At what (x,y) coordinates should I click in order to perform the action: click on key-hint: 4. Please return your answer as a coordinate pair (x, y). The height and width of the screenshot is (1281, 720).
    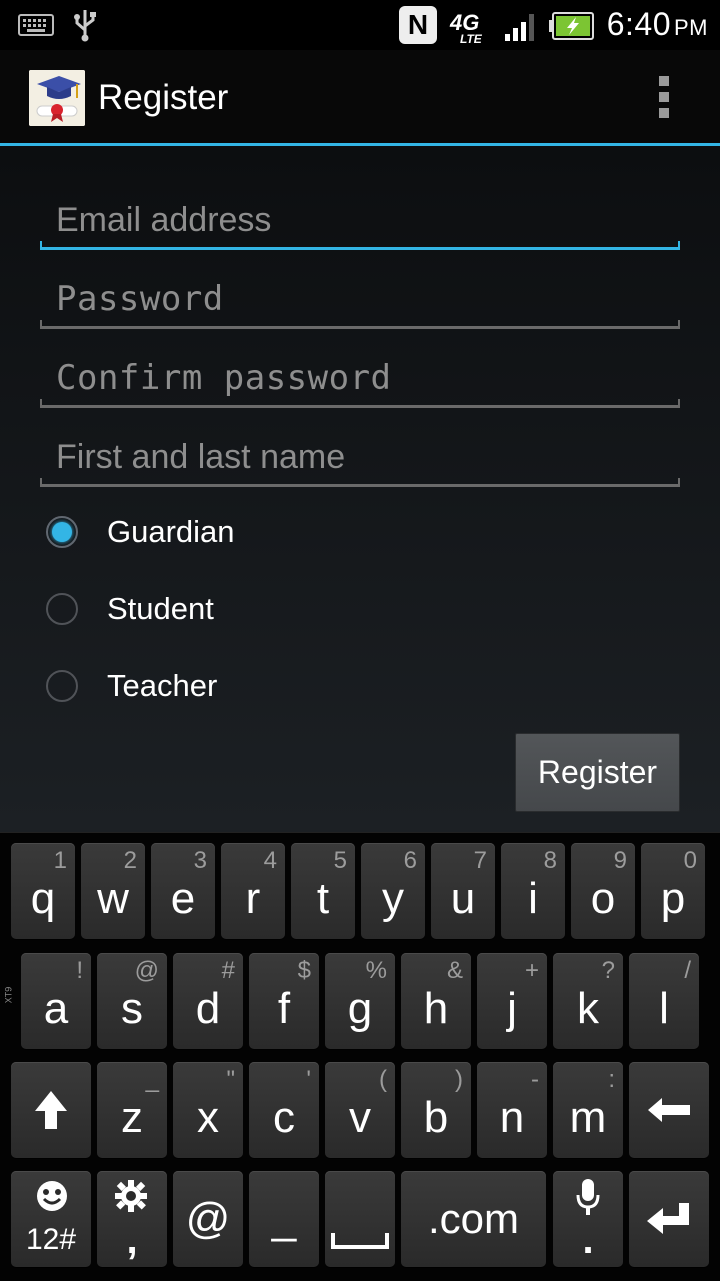
    Looking at the image, I should click on (270, 860).